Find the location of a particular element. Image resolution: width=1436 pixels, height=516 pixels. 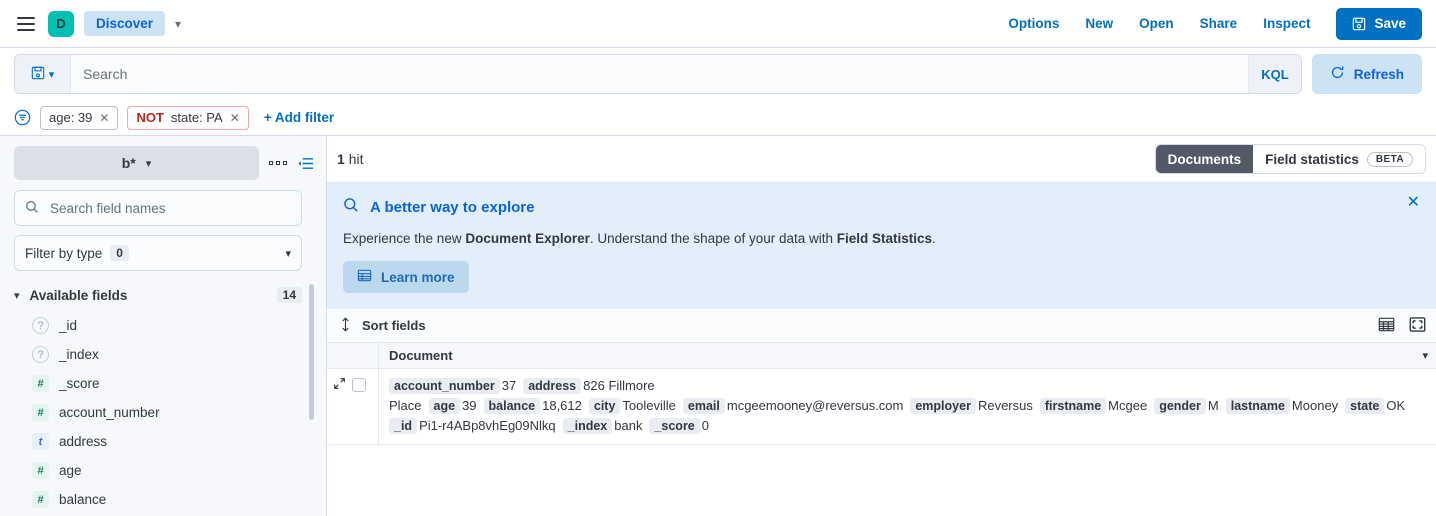

share-link: Share is located at coordinates (1219, 23).